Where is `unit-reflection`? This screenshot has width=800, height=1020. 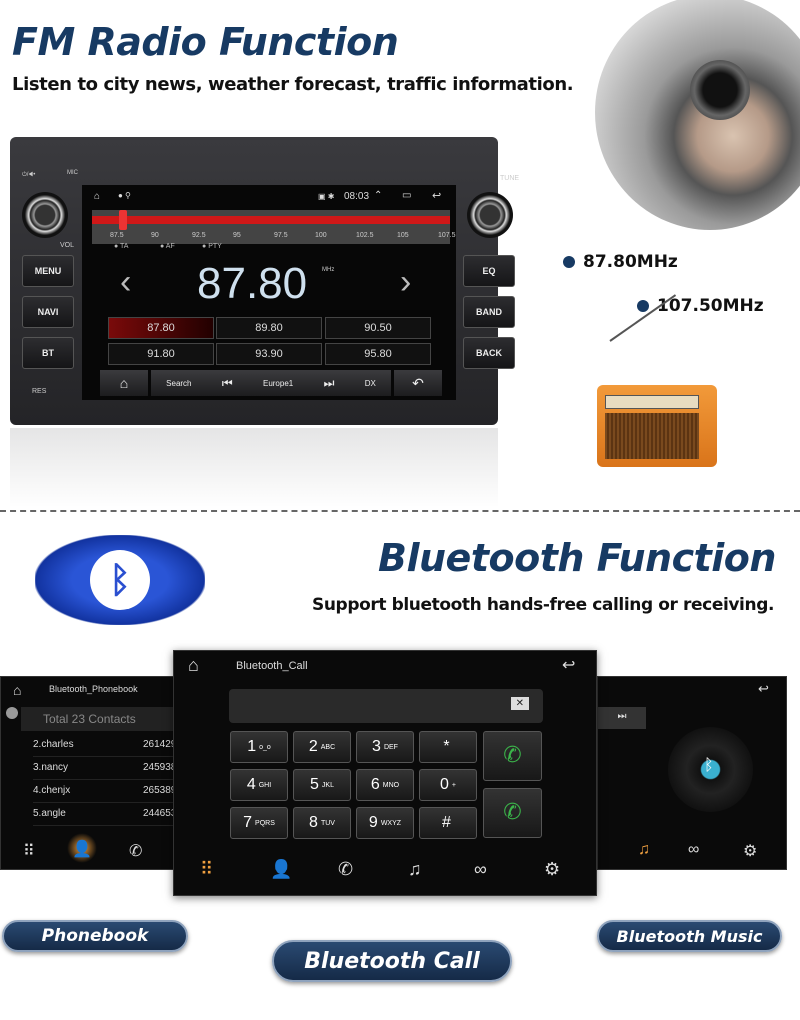 unit-reflection is located at coordinates (254, 468).